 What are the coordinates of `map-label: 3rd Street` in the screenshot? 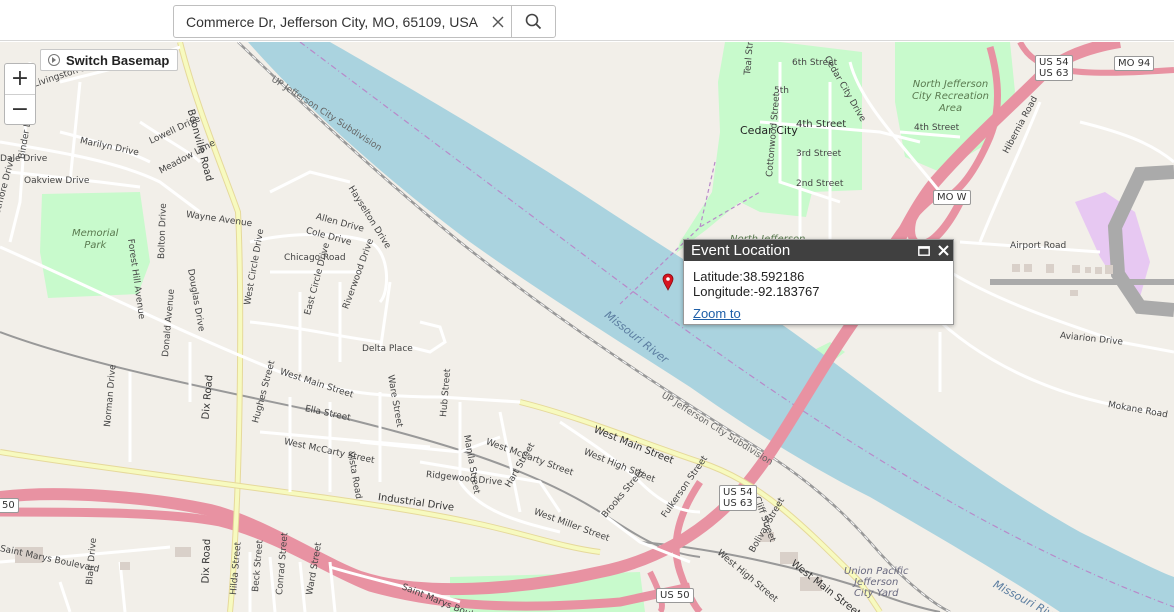 It's located at (819, 154).